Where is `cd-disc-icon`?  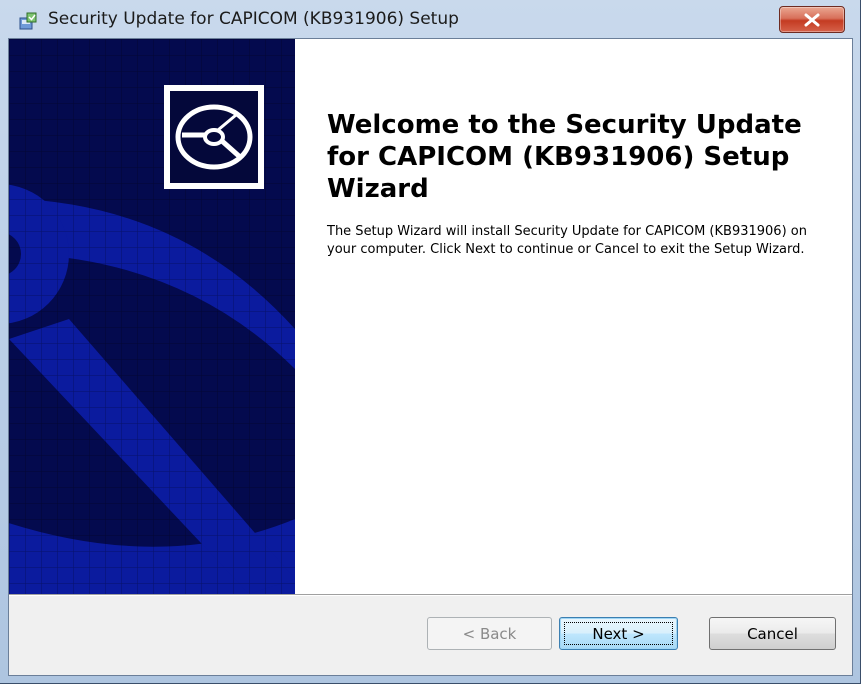
cd-disc-icon is located at coordinates (214, 137).